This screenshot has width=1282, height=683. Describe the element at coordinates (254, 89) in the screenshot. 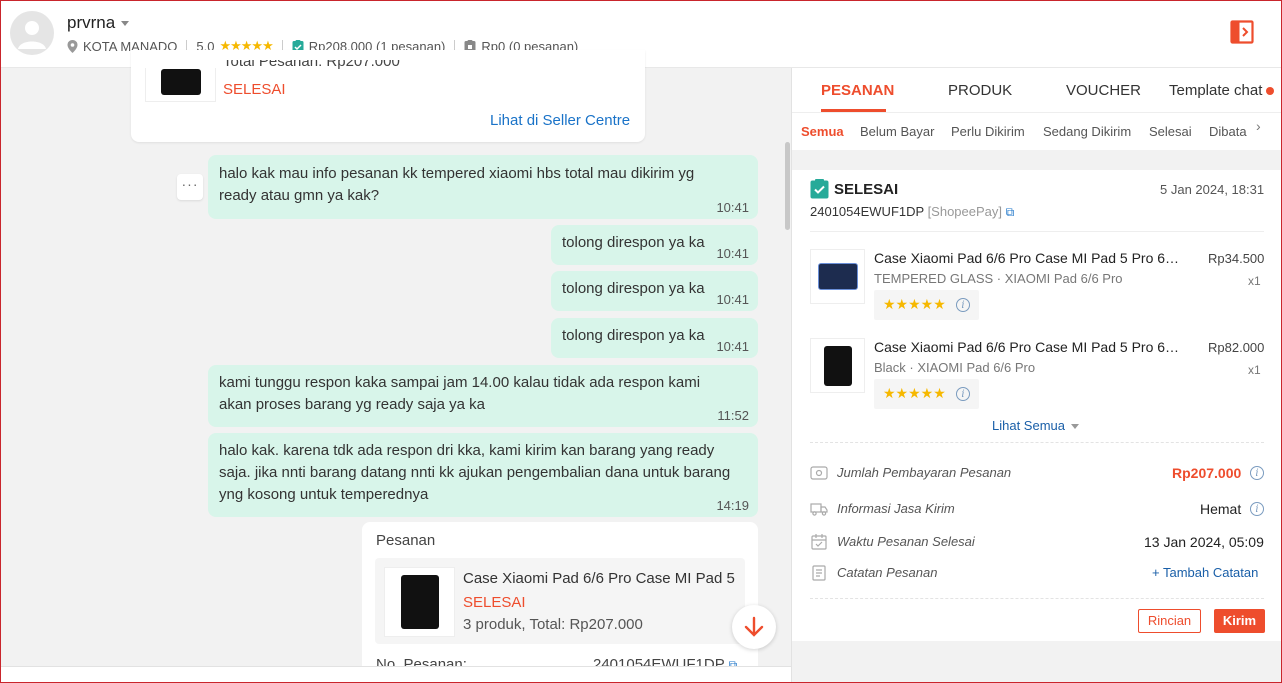

I see `top-order-status: SELESAI` at that location.